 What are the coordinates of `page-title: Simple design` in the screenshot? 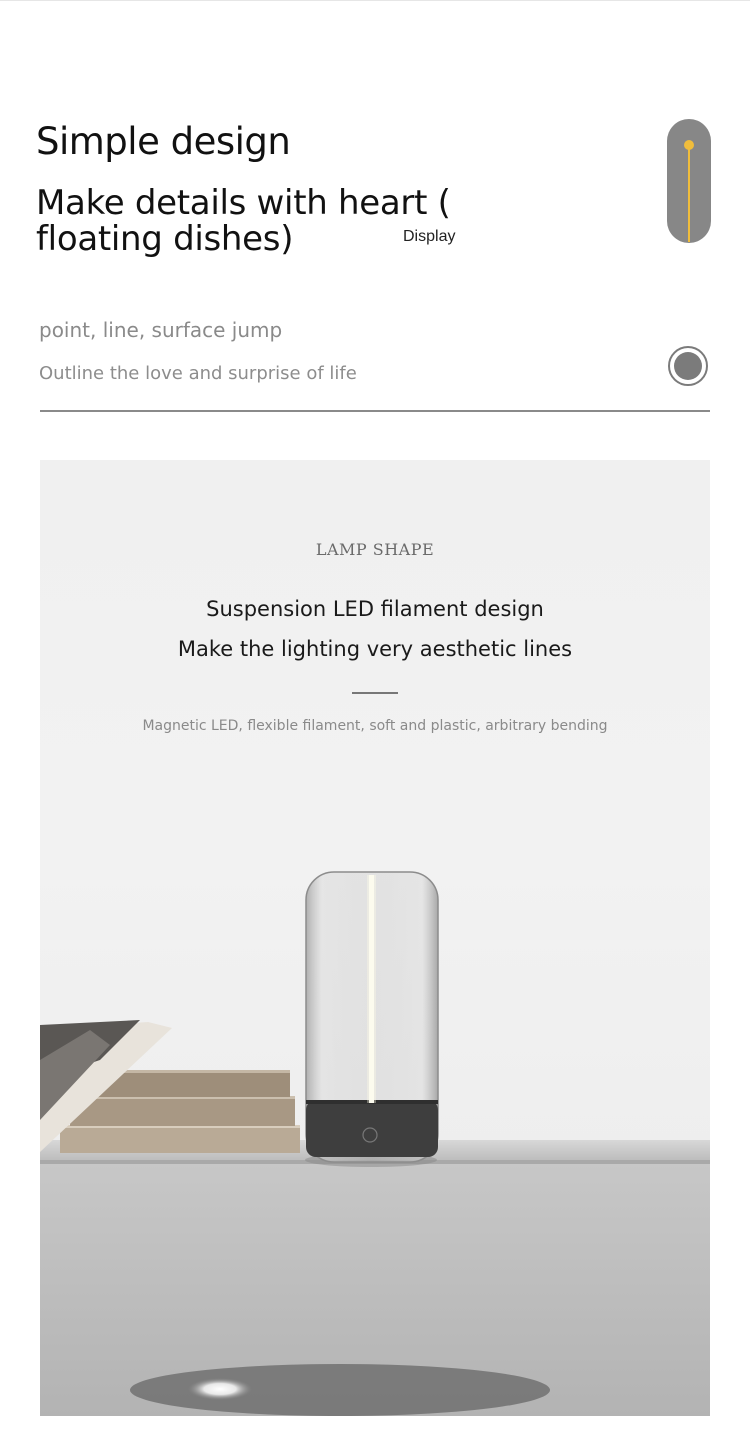 It's located at (163, 141).